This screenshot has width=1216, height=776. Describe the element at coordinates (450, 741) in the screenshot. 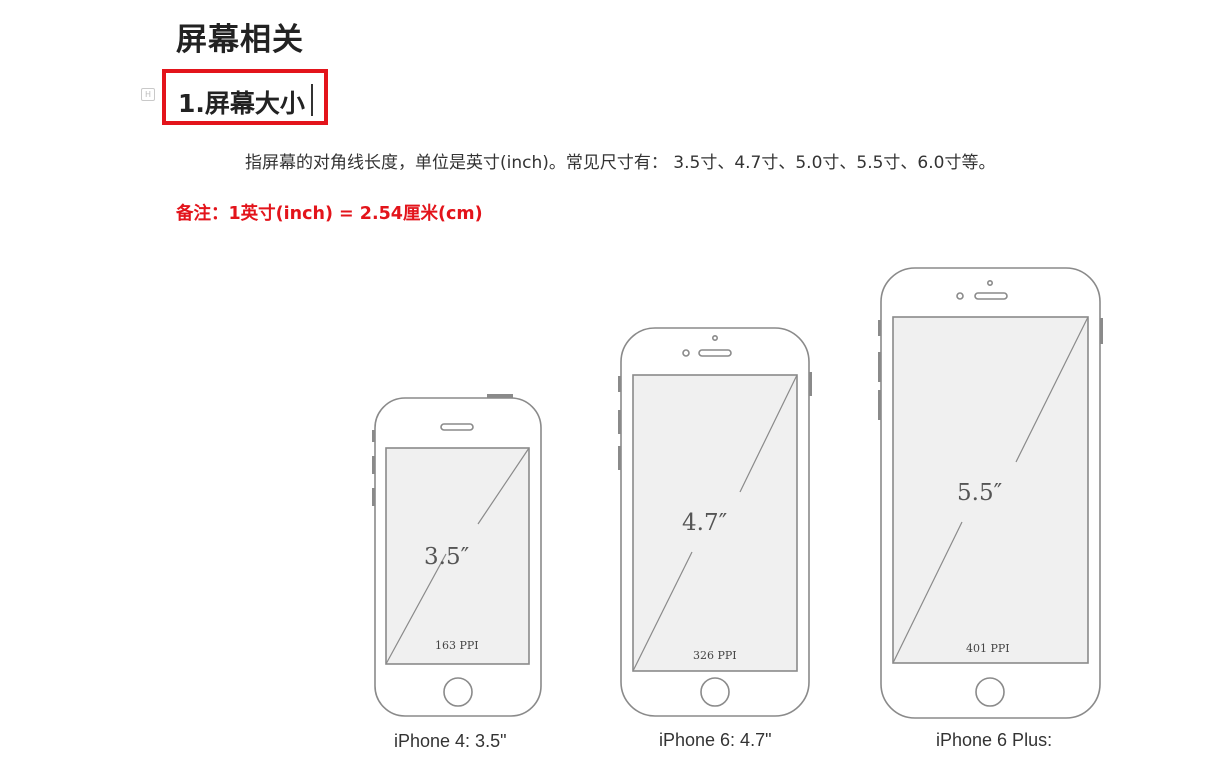

I see `phone-caption: iPhone 4: 3.5"` at that location.